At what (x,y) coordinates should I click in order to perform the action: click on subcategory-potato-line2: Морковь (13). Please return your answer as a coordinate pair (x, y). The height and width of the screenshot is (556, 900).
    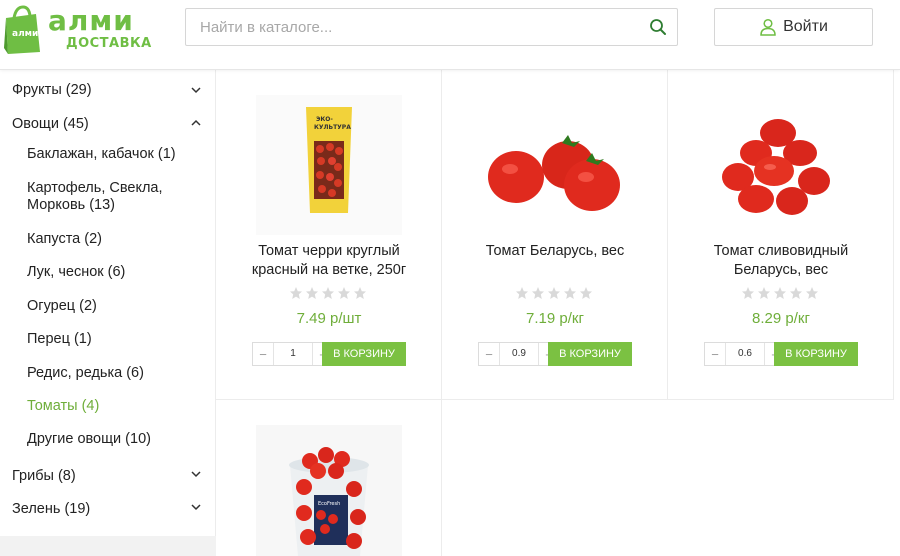
    Looking at the image, I should click on (71, 205).